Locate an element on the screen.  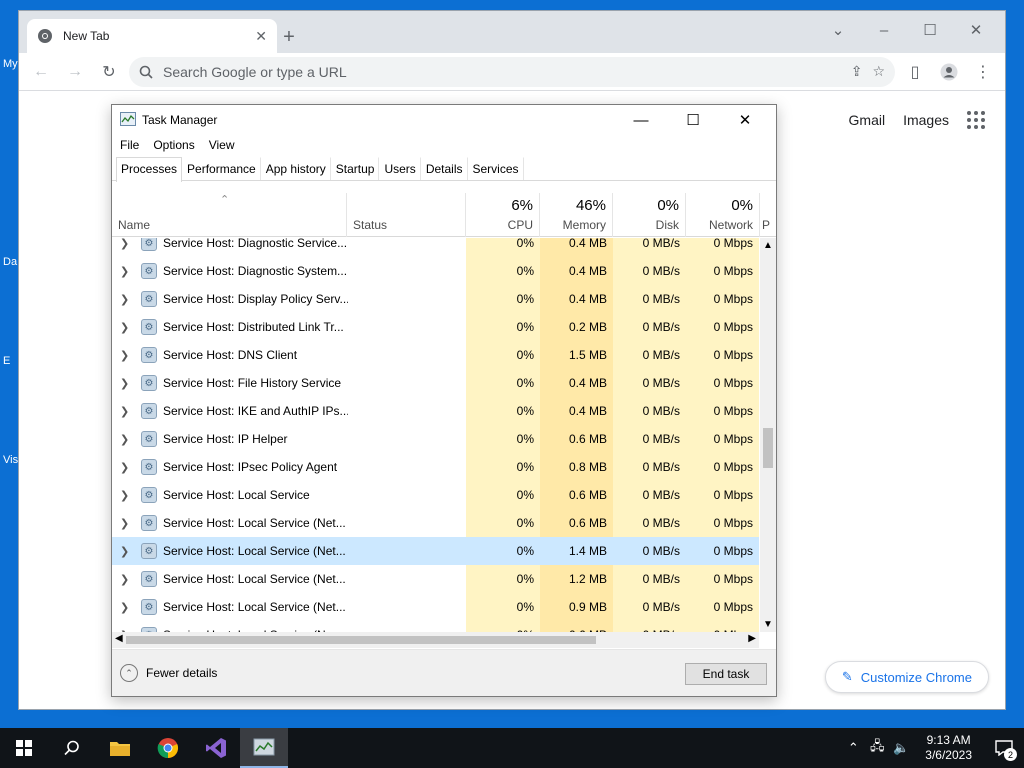
customize-chrome-button: ✎ Customize Chrome is located at coordinates (906, 677).